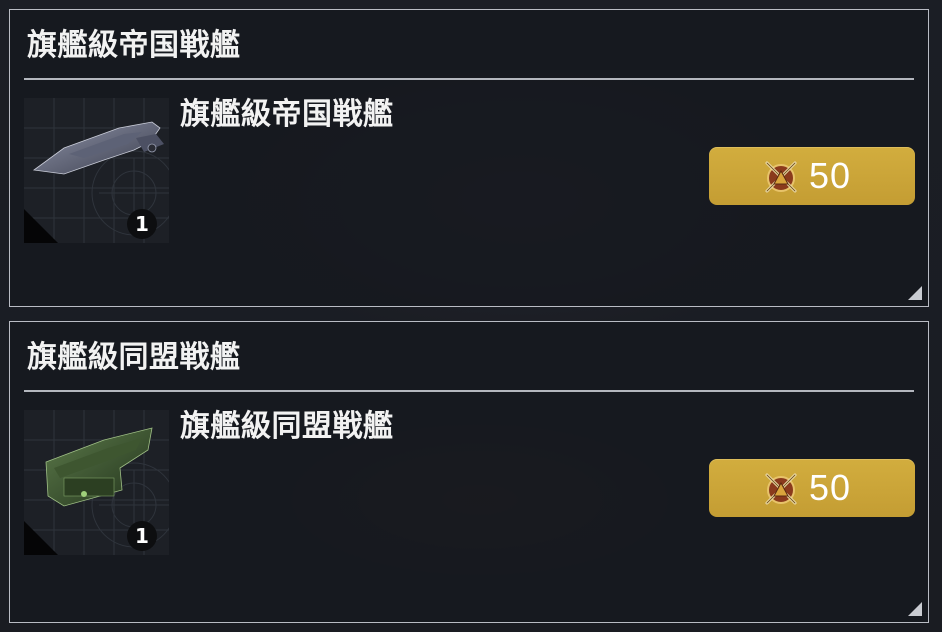 Image resolution: width=942 pixels, height=632 pixels. Describe the element at coordinates (134, 357) in the screenshot. I see `card-title: 旗艦級同盟戦艦` at that location.